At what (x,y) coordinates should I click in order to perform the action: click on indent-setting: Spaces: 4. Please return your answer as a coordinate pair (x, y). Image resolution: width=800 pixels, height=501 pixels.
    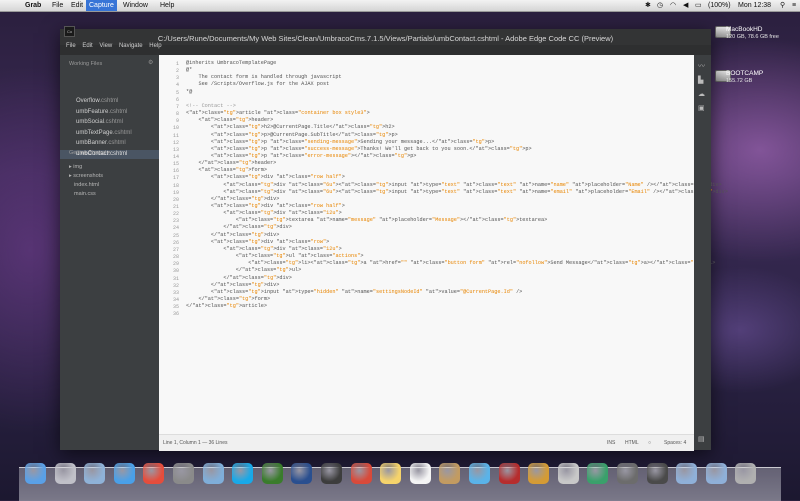
    Looking at the image, I should click on (675, 443).